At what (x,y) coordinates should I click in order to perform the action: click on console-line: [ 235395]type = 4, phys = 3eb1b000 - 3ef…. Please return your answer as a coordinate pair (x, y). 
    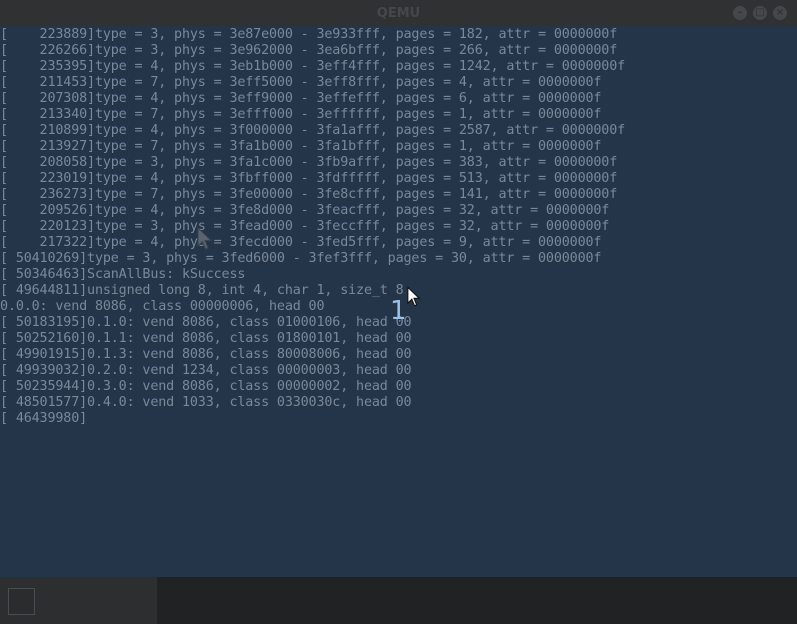
    Looking at the image, I should click on (313, 66).